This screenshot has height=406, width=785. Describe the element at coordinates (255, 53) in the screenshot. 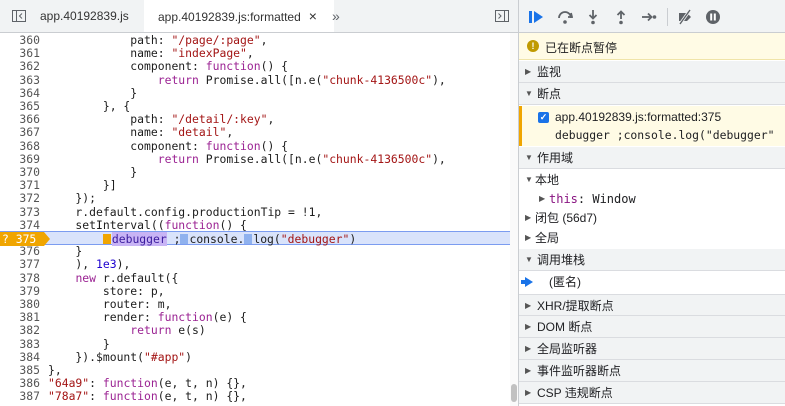

I see `code-line: 361 name: "indexPage",` at that location.